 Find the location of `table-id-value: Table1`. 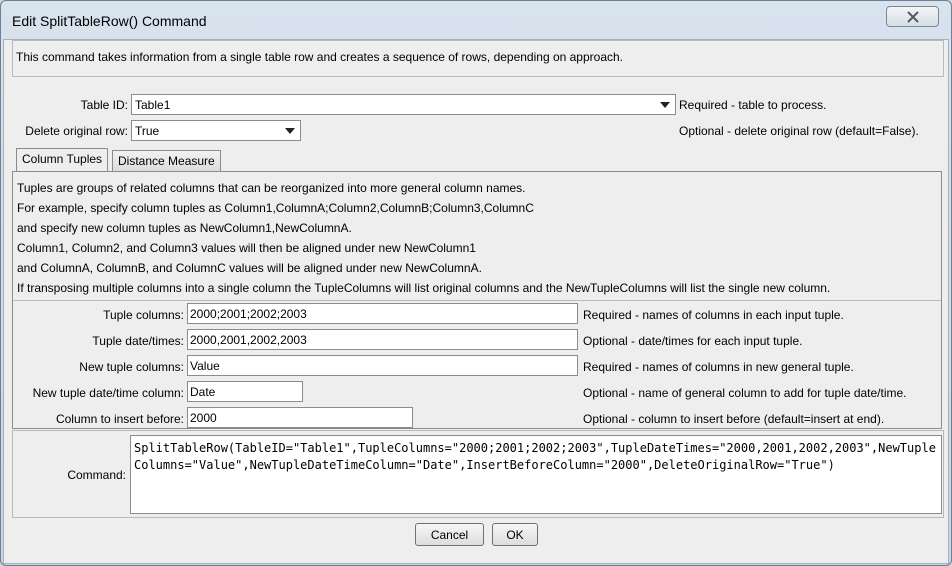

table-id-value: Table1 is located at coordinates (153, 105).